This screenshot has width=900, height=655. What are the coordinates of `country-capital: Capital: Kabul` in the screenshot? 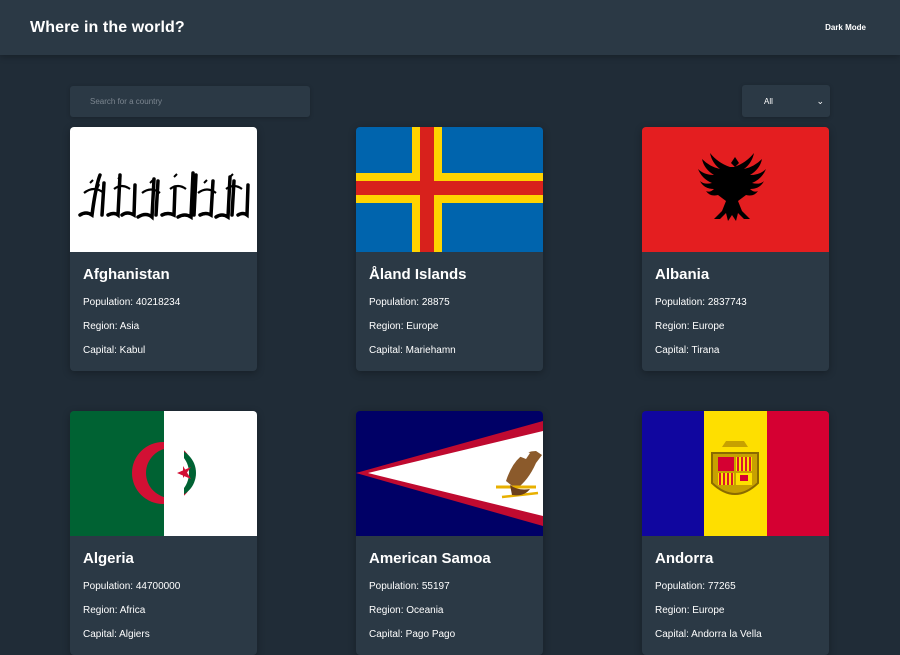 It's located at (114, 350).